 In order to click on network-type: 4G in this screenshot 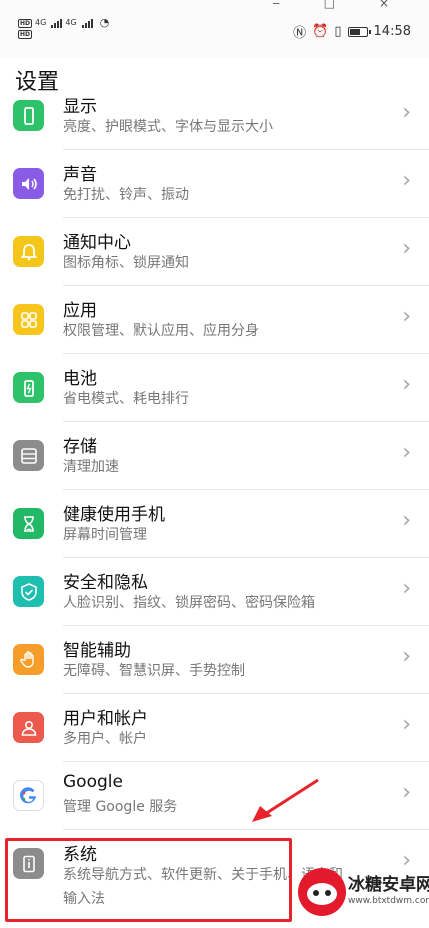, I will do `click(41, 22)`.